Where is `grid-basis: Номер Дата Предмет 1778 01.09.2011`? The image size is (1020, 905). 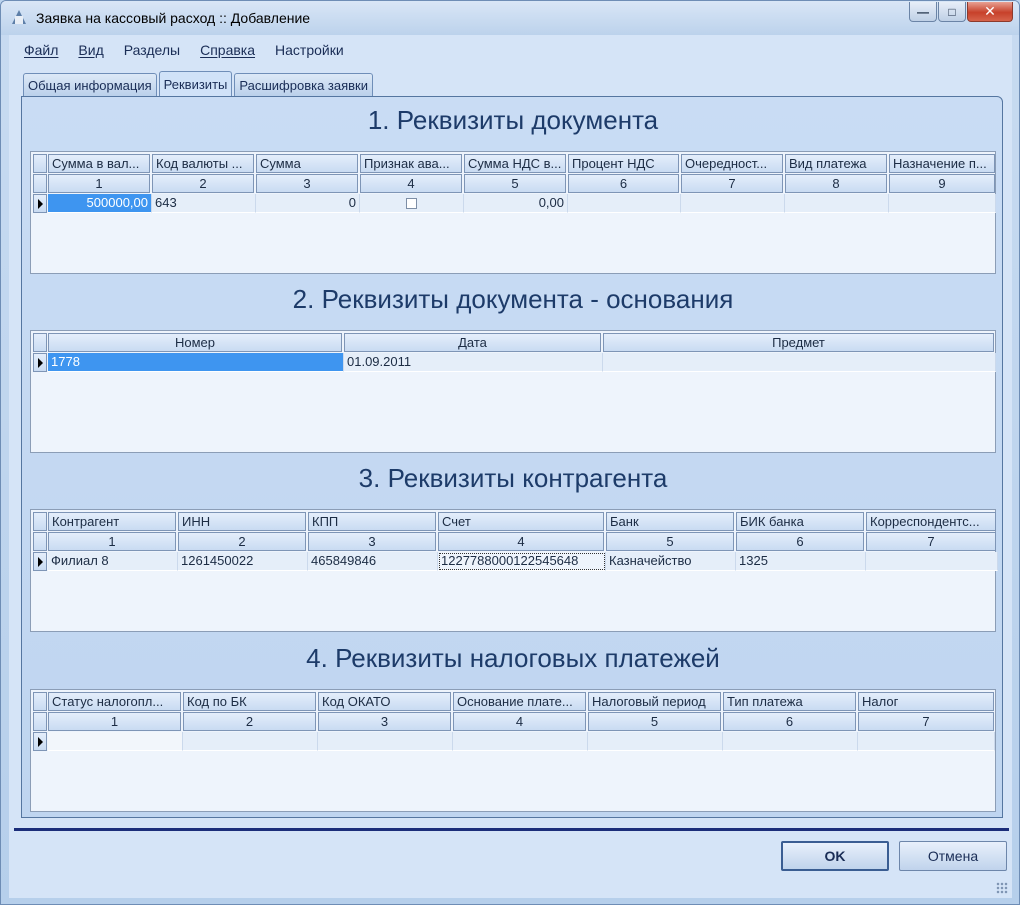 grid-basis: Номер Дата Предмет 1778 01.09.2011 is located at coordinates (513, 391).